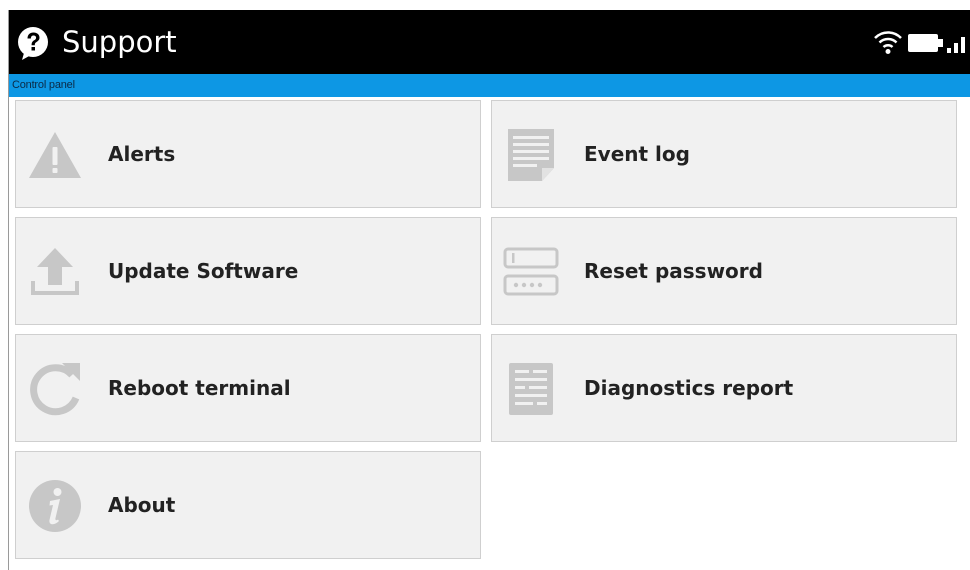 This screenshot has height=570, width=970. What do you see at coordinates (248, 505) in the screenshot?
I see `about-button: About` at bounding box center [248, 505].